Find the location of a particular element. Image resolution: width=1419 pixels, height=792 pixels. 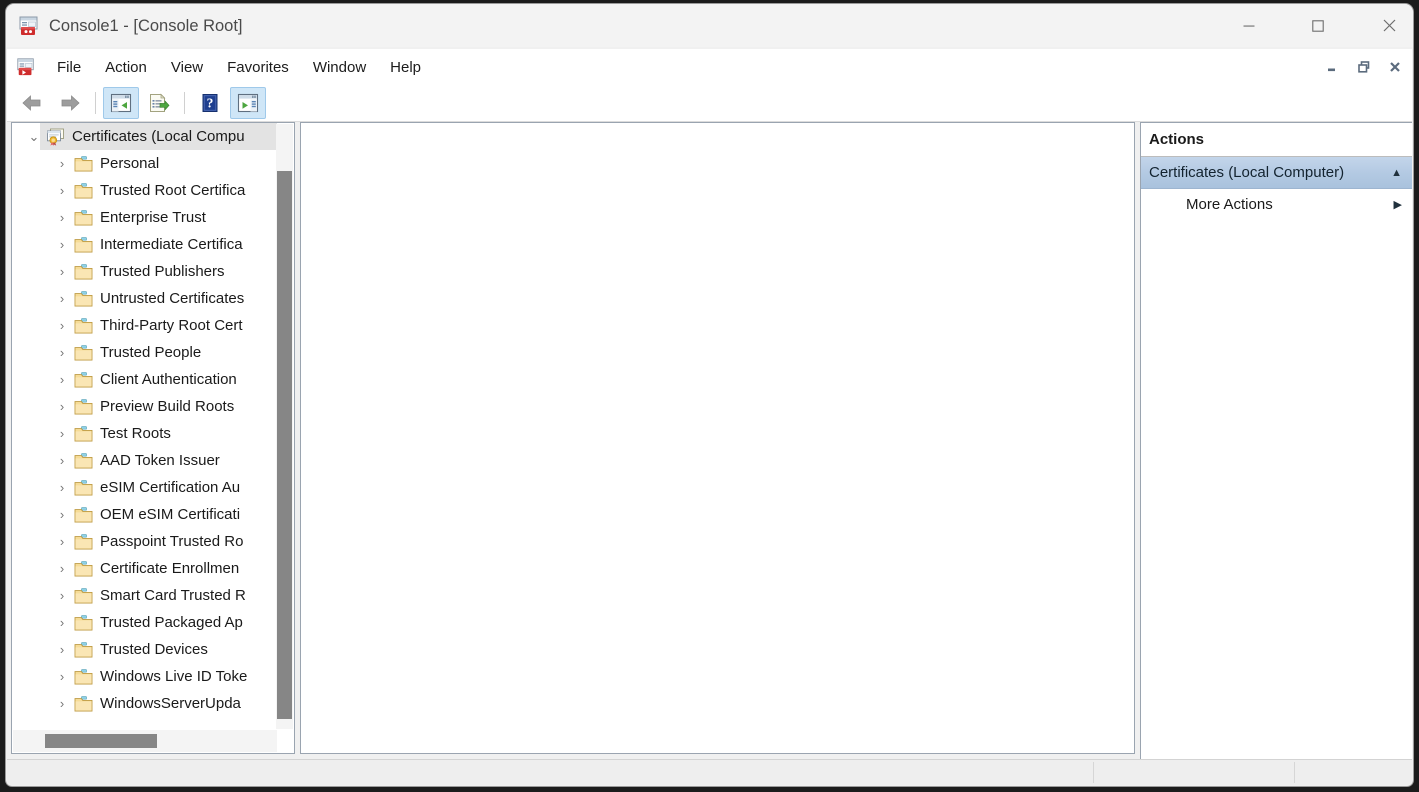

help-question-icon: ? is located at coordinates (210, 103).